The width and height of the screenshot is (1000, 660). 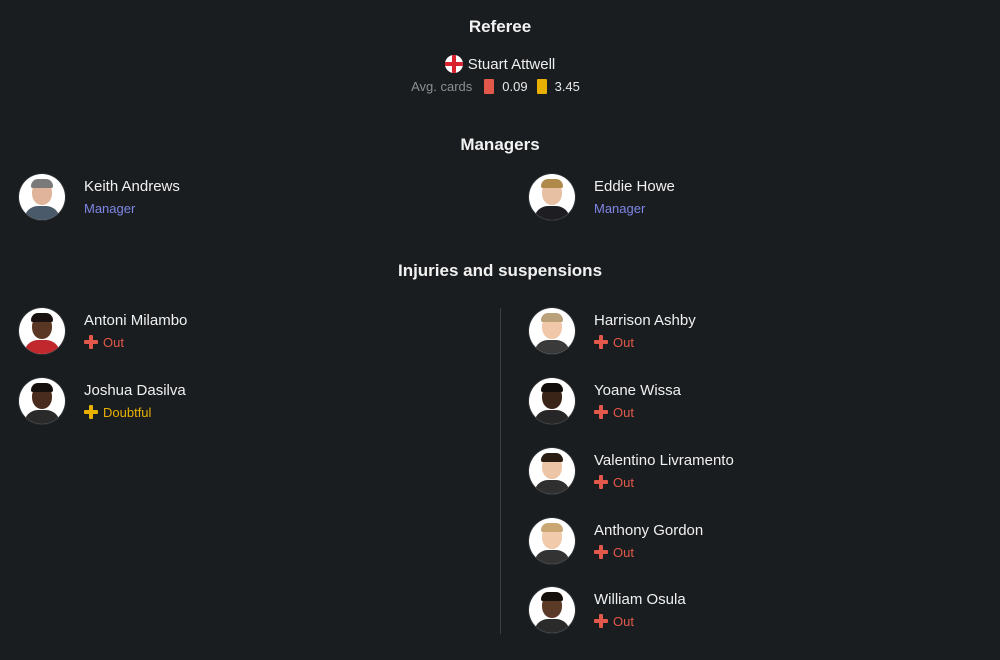 I want to click on column-divider, so click(x=500, y=471).